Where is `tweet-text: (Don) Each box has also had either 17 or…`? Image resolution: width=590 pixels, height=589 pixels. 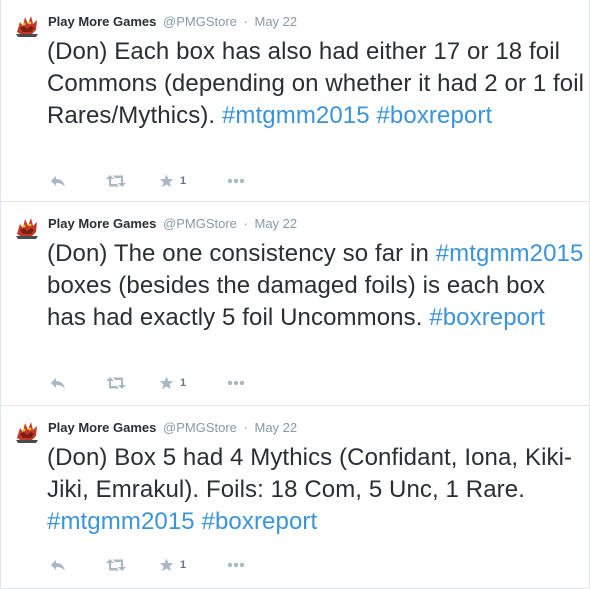
tweet-text: (Don) Each box has also had either 17 or… is located at coordinates (317, 84).